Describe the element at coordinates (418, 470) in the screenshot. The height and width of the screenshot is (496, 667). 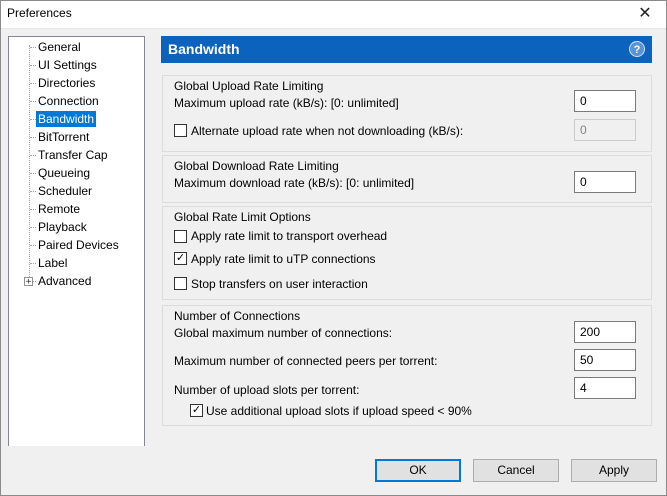
I see `ok-button: OK` at that location.